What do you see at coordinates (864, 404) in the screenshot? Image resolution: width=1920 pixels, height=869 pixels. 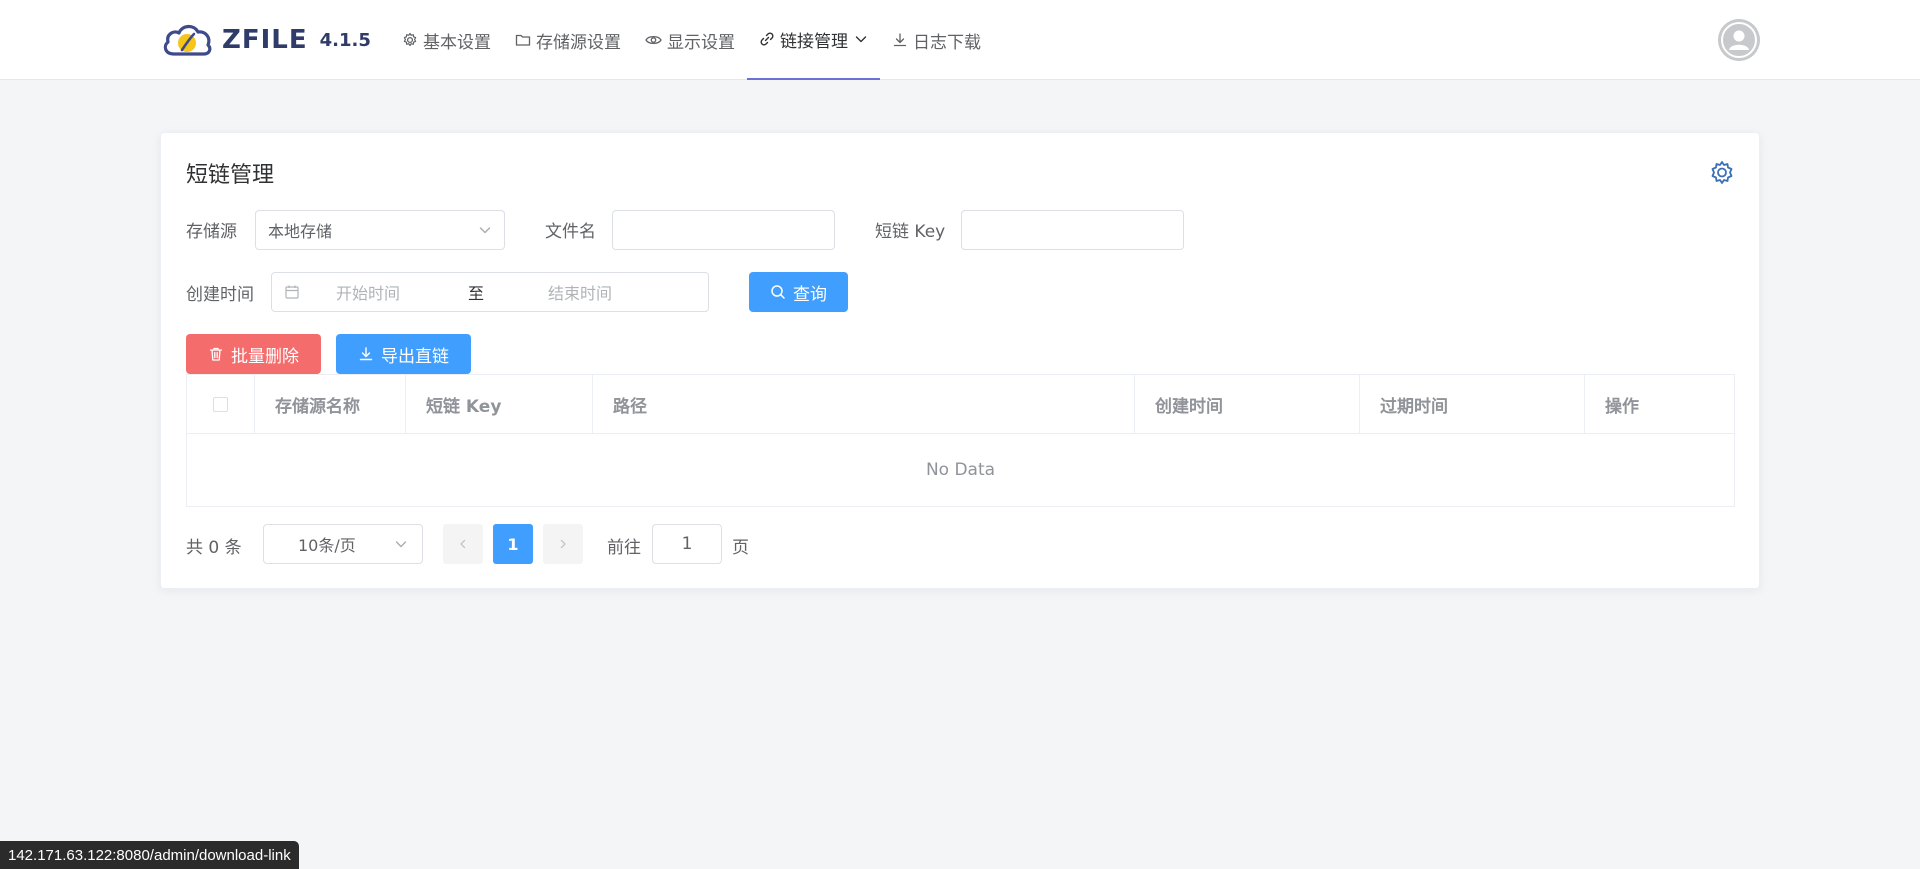 I see `column-header-path: 路径` at bounding box center [864, 404].